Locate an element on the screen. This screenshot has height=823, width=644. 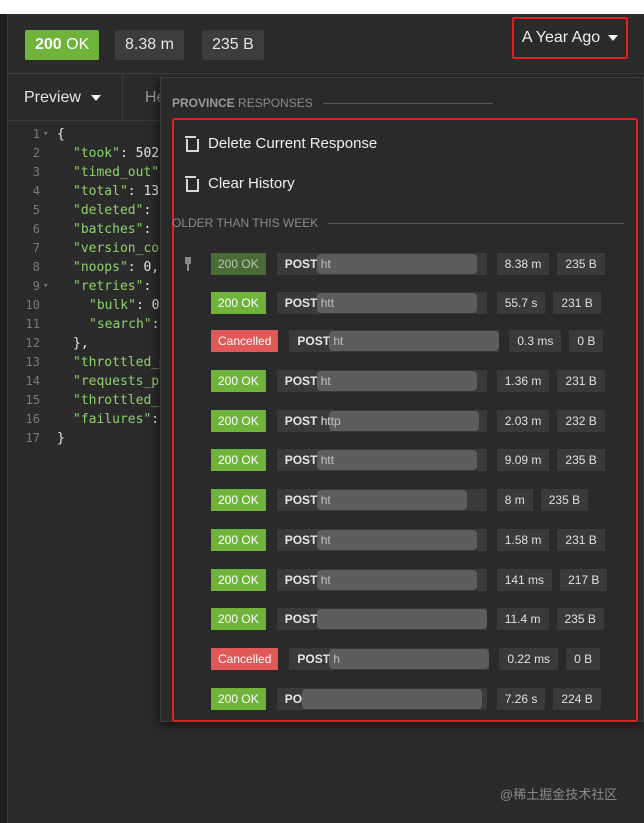
history-item: 200 OK POST ht 141 ms 217 B is located at coordinates (413, 580).